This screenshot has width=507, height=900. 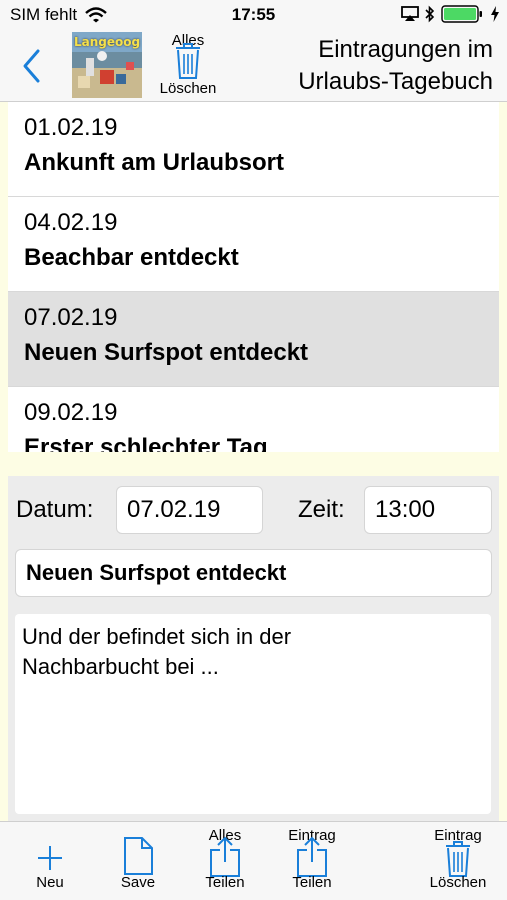 I want to click on entry-date: 07.02.19, so click(x=71, y=317).